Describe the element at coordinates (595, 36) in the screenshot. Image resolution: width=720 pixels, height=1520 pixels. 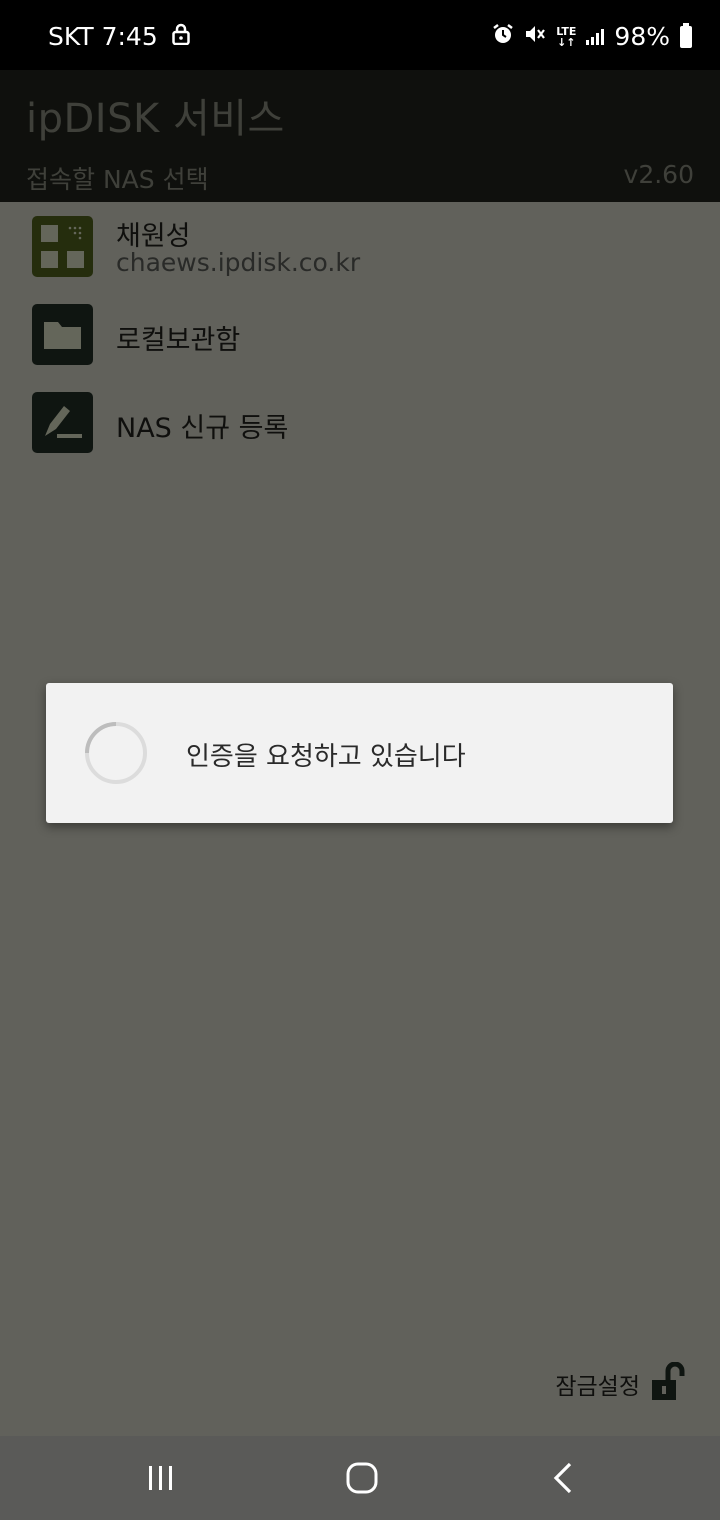
I see `signal-icon` at that location.